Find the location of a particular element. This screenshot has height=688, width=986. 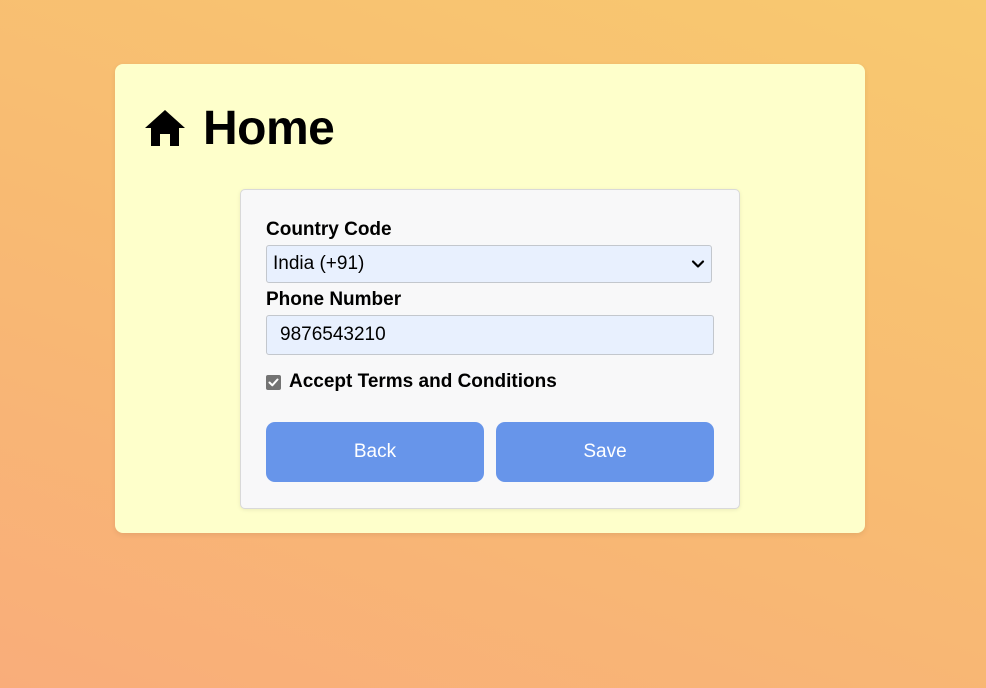

page-header: Home is located at coordinates (239, 128).